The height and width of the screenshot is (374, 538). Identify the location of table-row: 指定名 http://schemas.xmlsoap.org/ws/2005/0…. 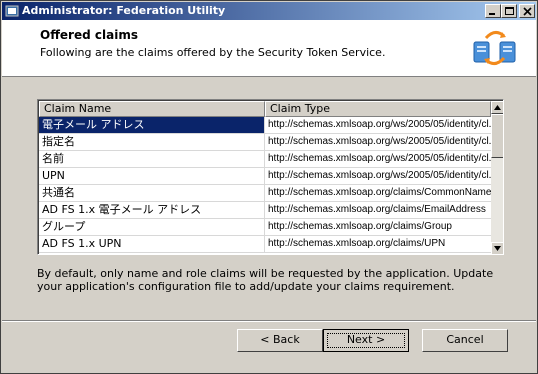
(265, 142).